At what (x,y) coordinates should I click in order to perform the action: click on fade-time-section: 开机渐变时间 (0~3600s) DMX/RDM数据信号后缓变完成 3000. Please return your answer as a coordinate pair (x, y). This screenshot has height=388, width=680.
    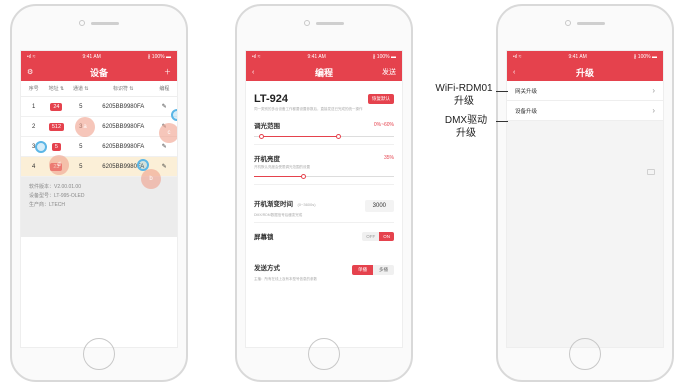
    Looking at the image, I should click on (324, 208).